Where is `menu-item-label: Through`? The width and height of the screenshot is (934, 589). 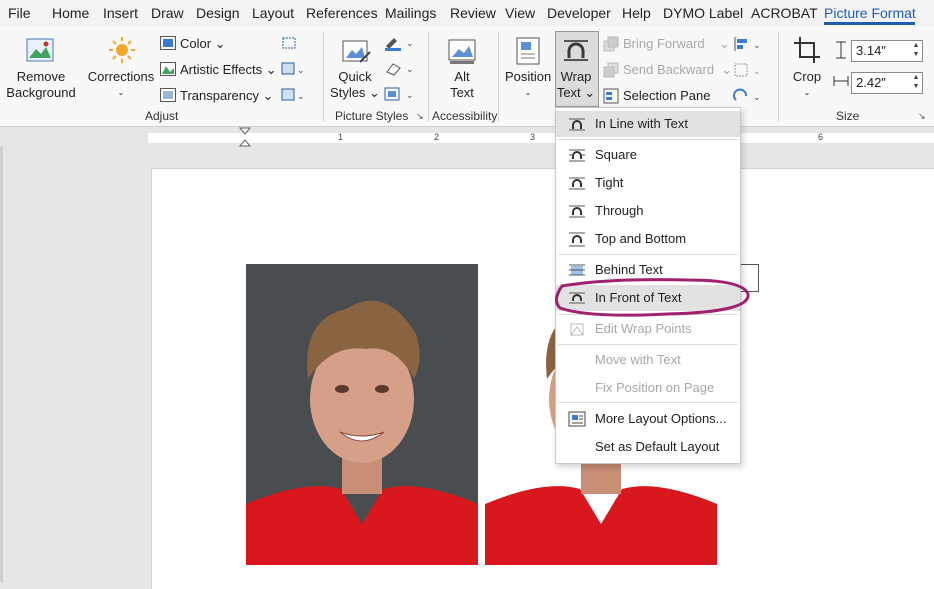 menu-item-label: Through is located at coordinates (619, 210).